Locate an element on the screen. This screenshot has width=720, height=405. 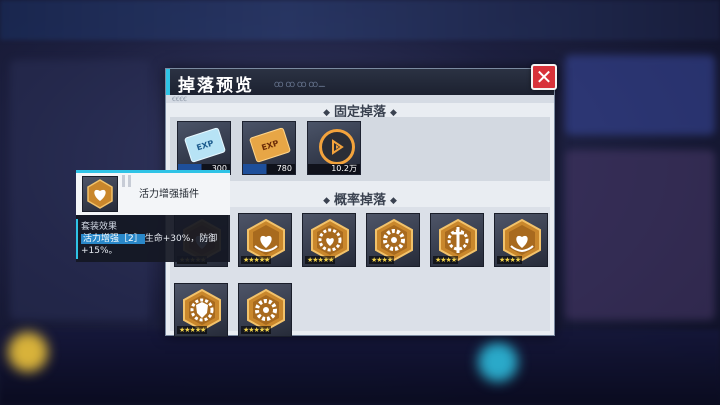
item-count: 10.2万 is located at coordinates (334, 169).